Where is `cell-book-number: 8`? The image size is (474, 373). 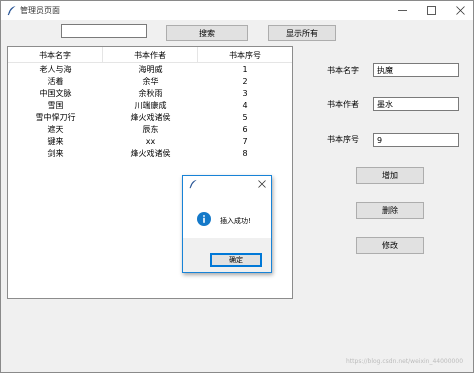 cell-book-number: 8 is located at coordinates (245, 153).